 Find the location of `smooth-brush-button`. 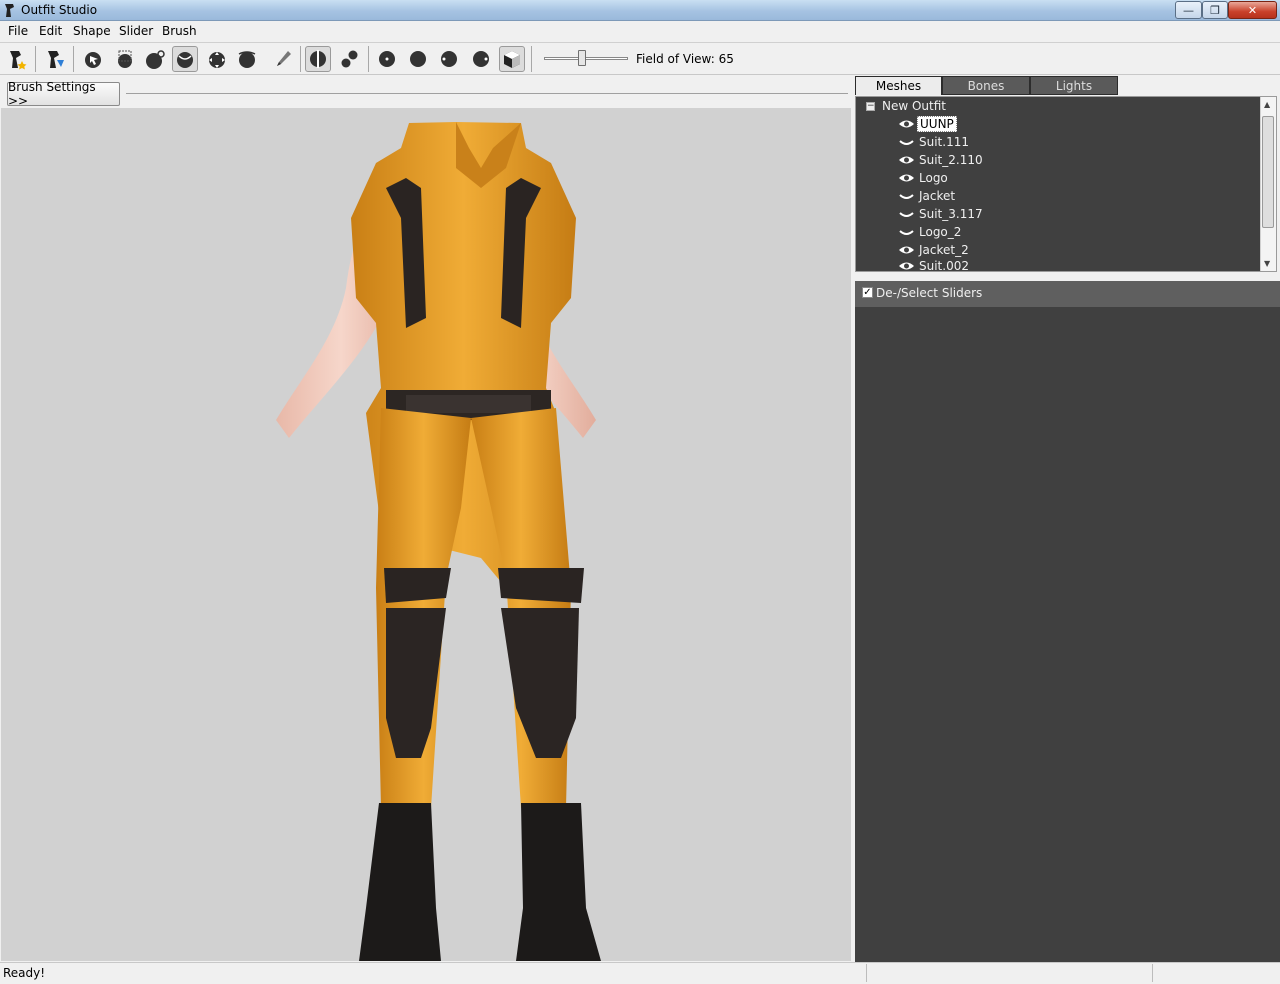

smooth-brush-button is located at coordinates (247, 59).